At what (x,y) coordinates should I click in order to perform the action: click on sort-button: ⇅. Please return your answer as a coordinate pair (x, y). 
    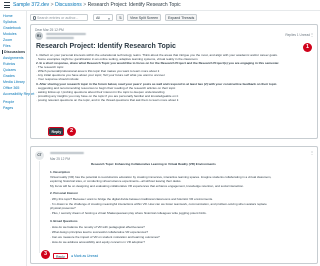
    Looking at the image, I should click on (120, 17).